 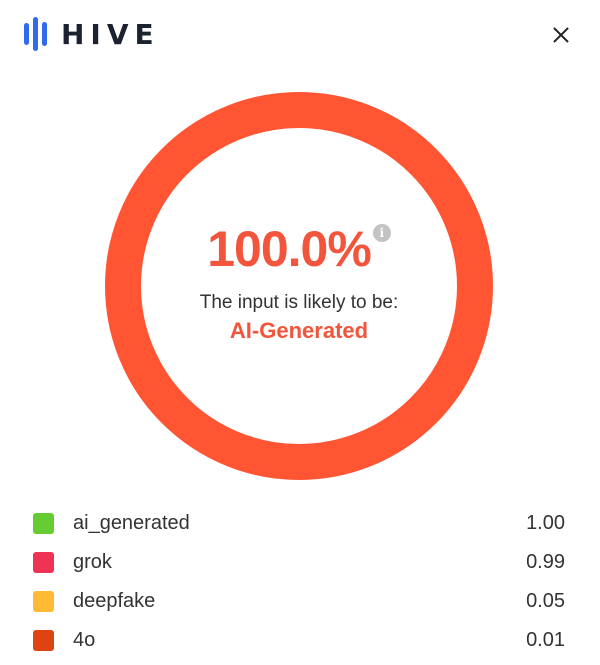 I want to click on legend-label: ai_generated, so click(x=131, y=523).